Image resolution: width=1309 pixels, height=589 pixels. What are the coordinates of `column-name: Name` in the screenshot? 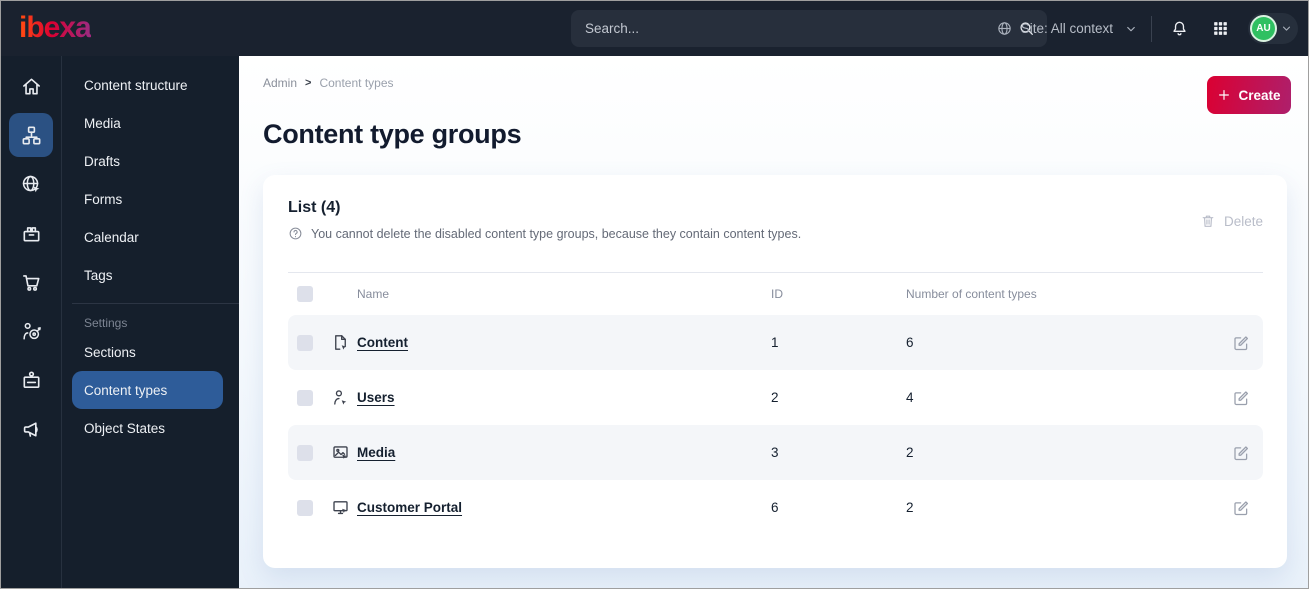 It's located at (373, 294).